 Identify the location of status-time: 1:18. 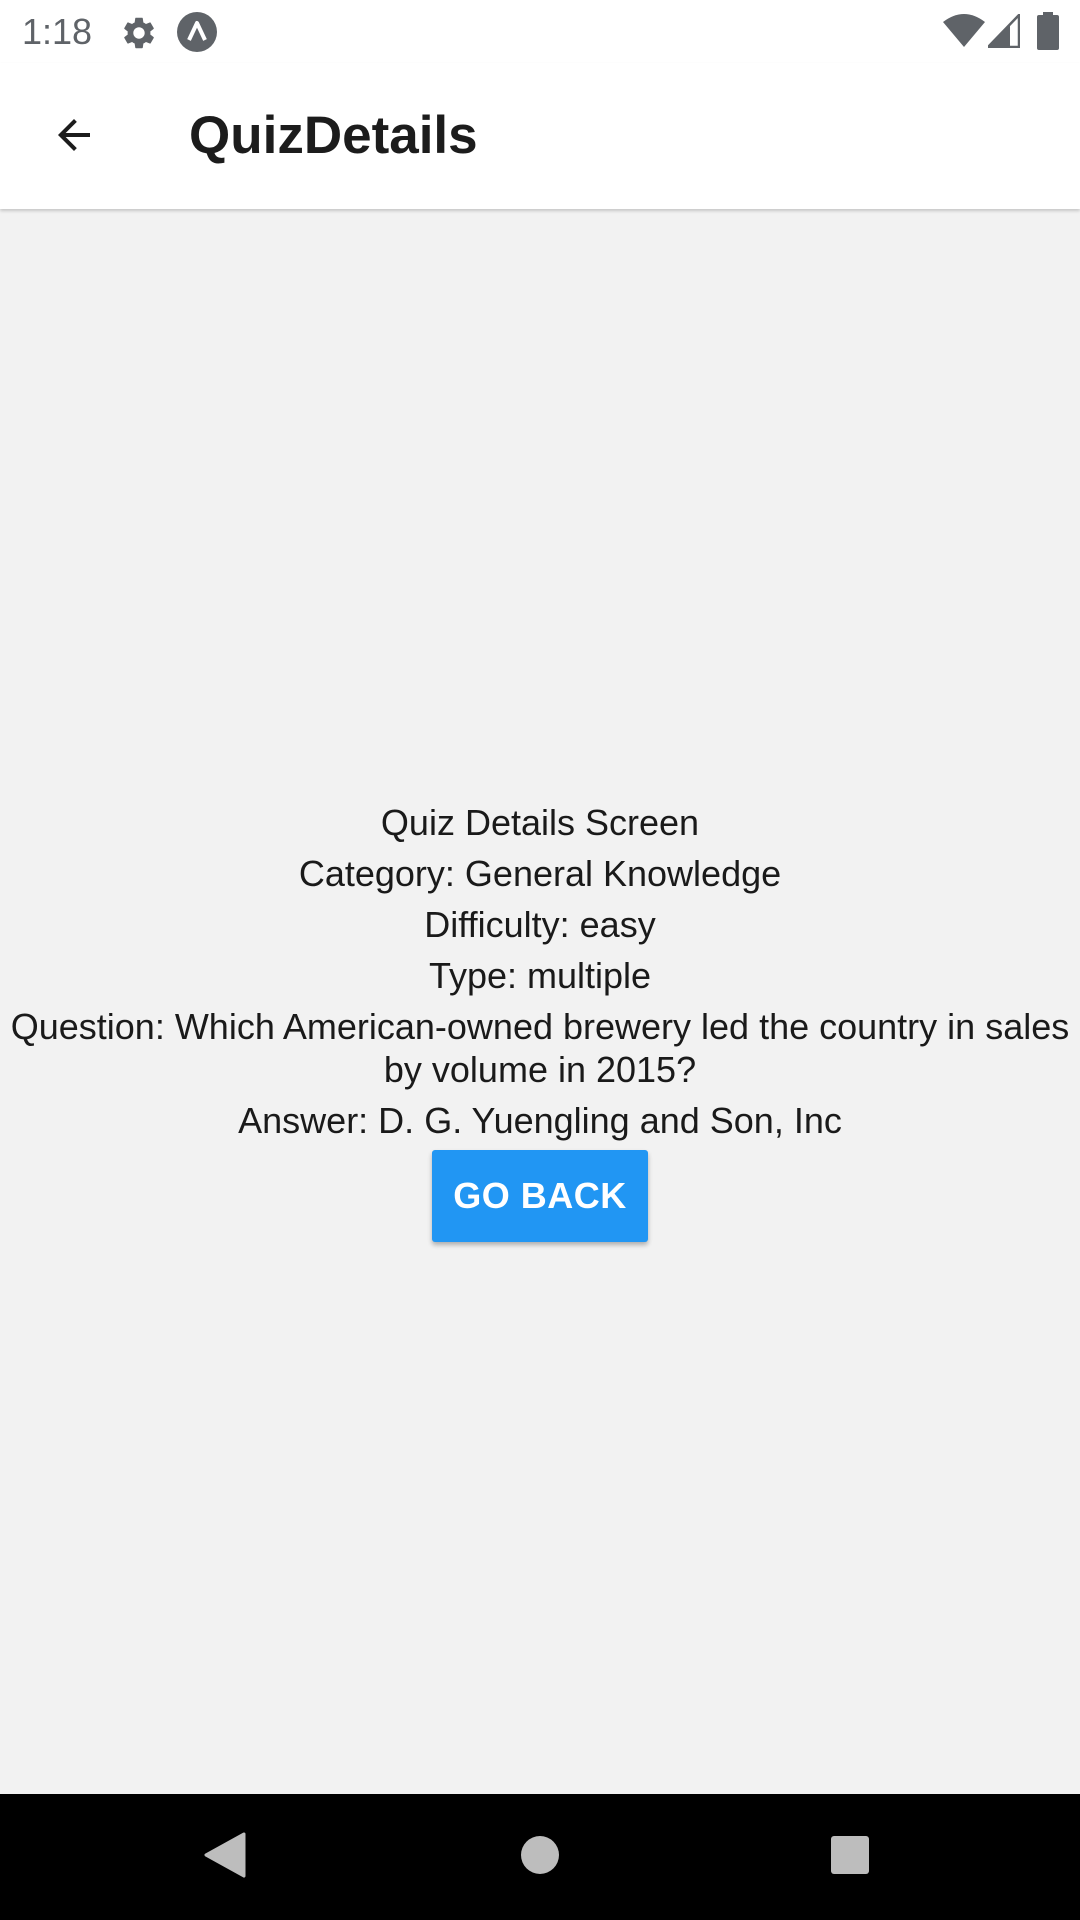
(57, 31).